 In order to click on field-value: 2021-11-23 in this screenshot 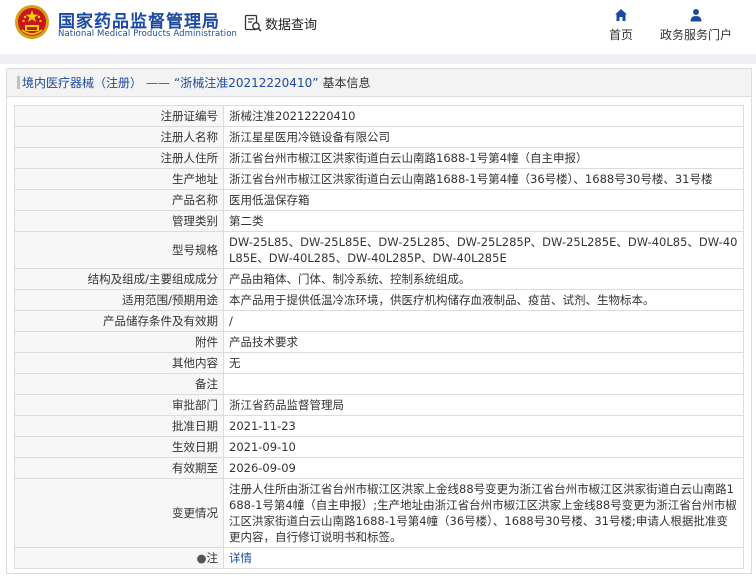, I will do `click(483, 426)`.